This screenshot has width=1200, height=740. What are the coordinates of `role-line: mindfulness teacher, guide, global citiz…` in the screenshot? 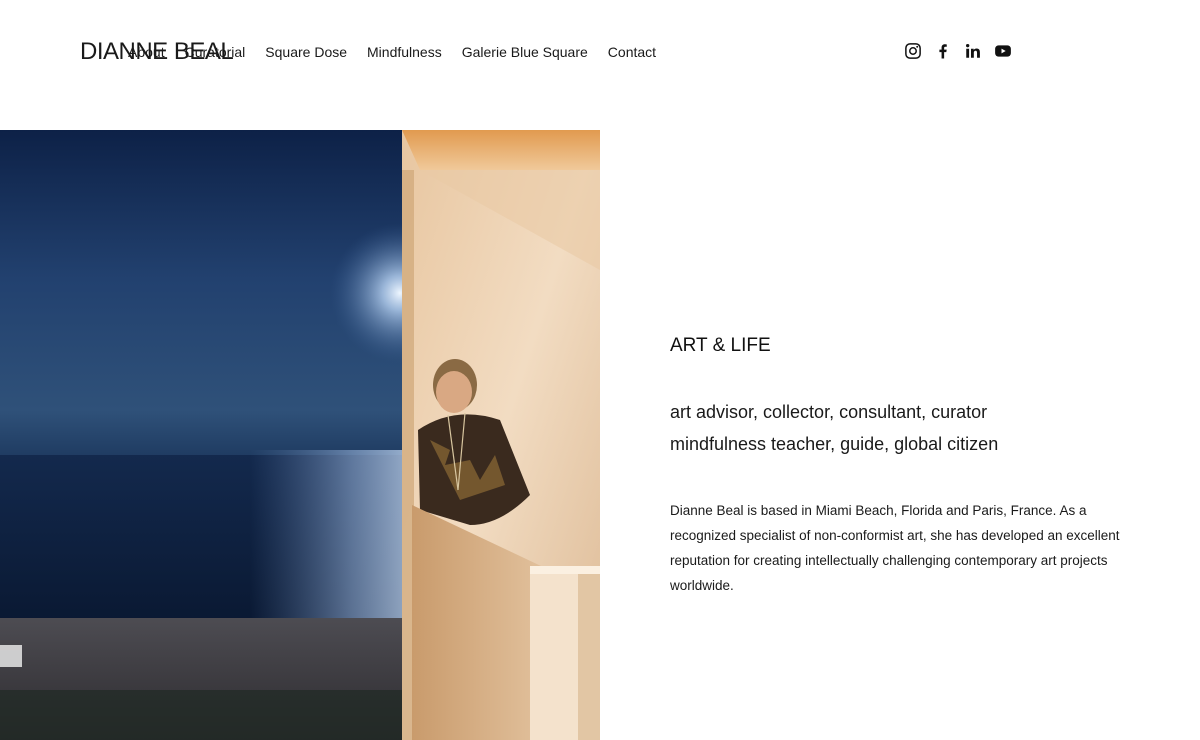 It's located at (834, 444).